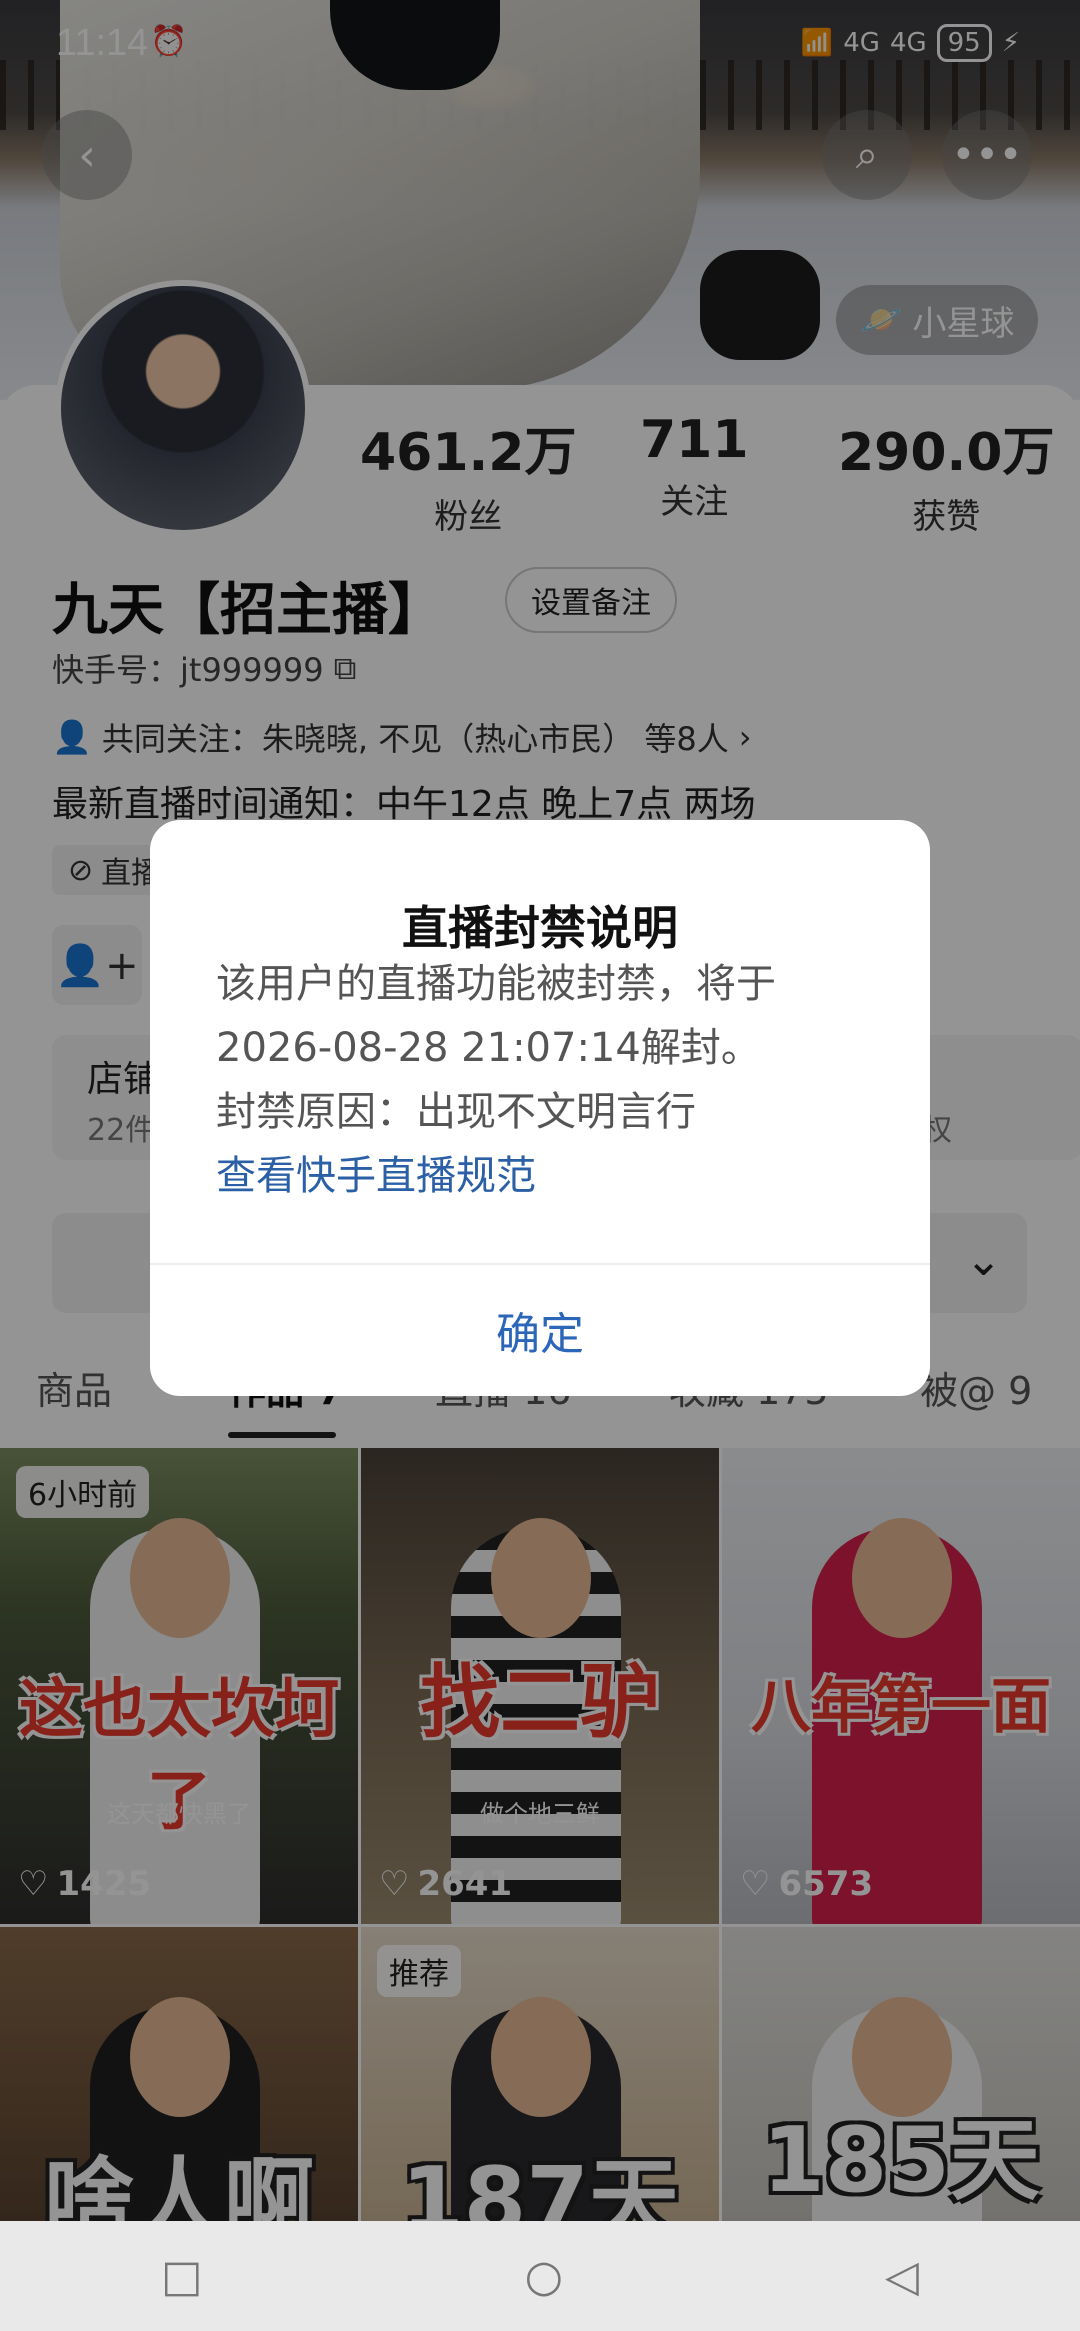 The width and height of the screenshot is (1080, 2331). I want to click on recents-icon: □, so click(182, 2276).